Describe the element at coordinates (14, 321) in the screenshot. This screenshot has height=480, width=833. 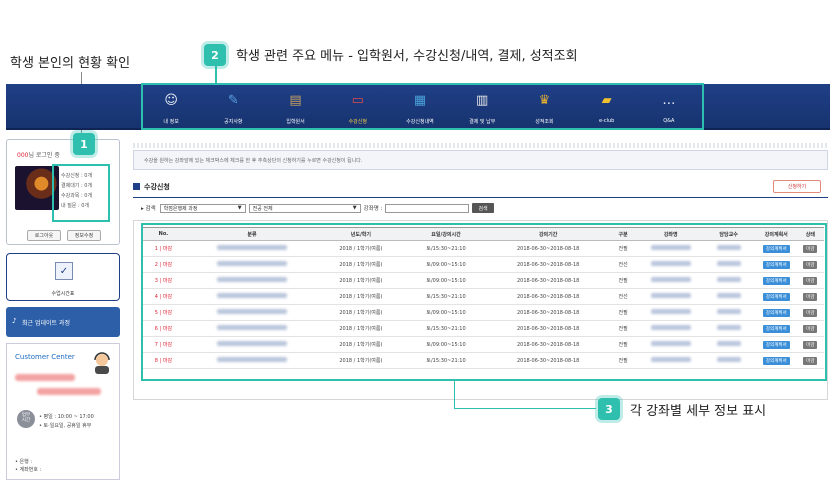
I see `music-note-icon: ♪` at that location.